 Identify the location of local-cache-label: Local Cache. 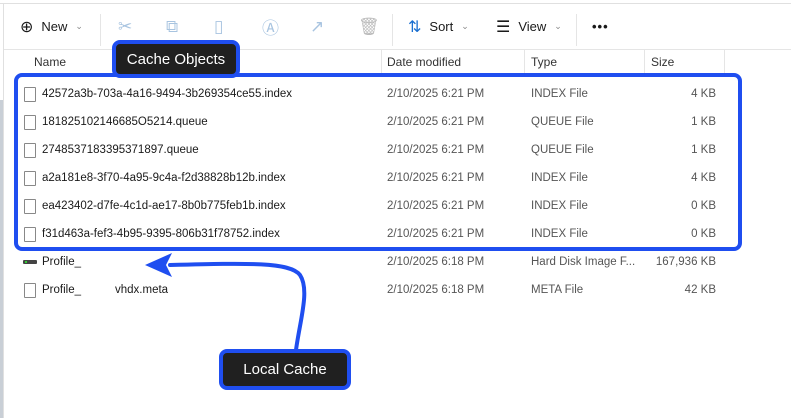
(285, 369).